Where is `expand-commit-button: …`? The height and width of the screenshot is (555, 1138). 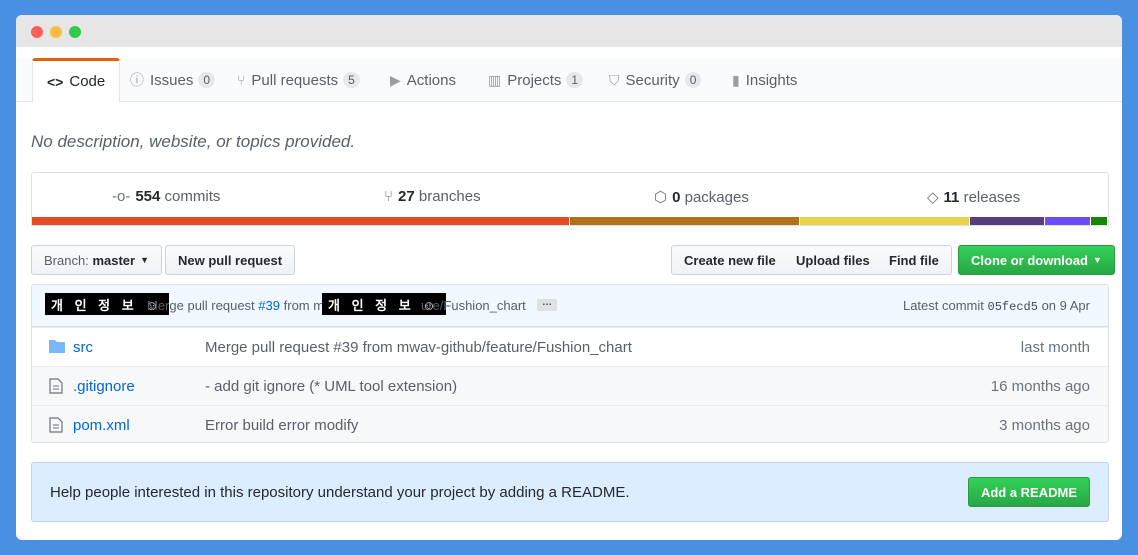
expand-commit-button: … is located at coordinates (547, 304).